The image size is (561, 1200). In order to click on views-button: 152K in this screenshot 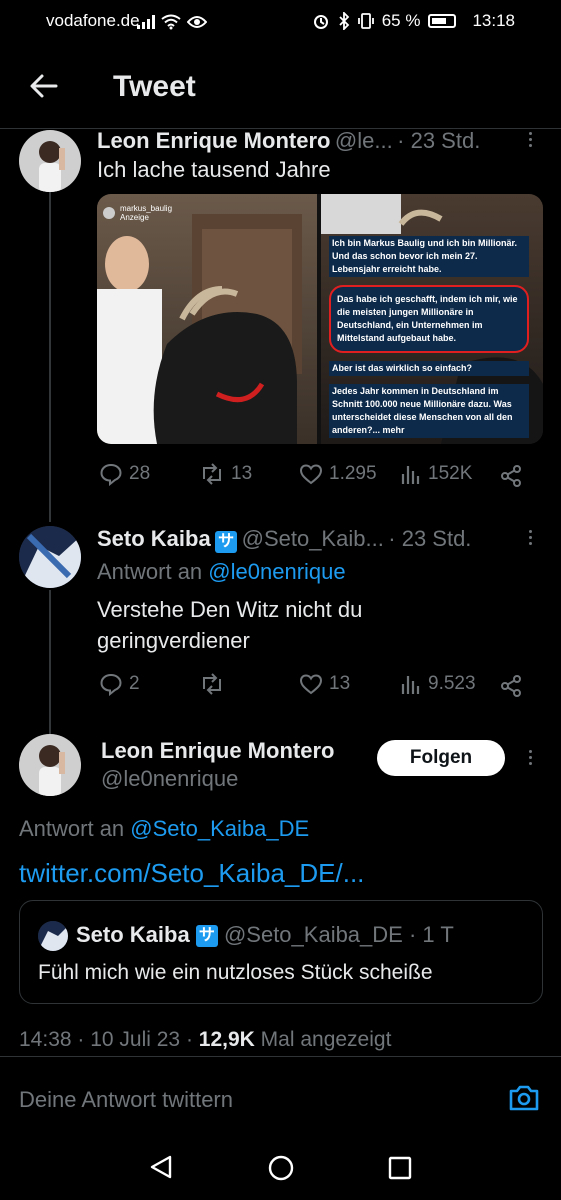, I will do `click(436, 474)`.